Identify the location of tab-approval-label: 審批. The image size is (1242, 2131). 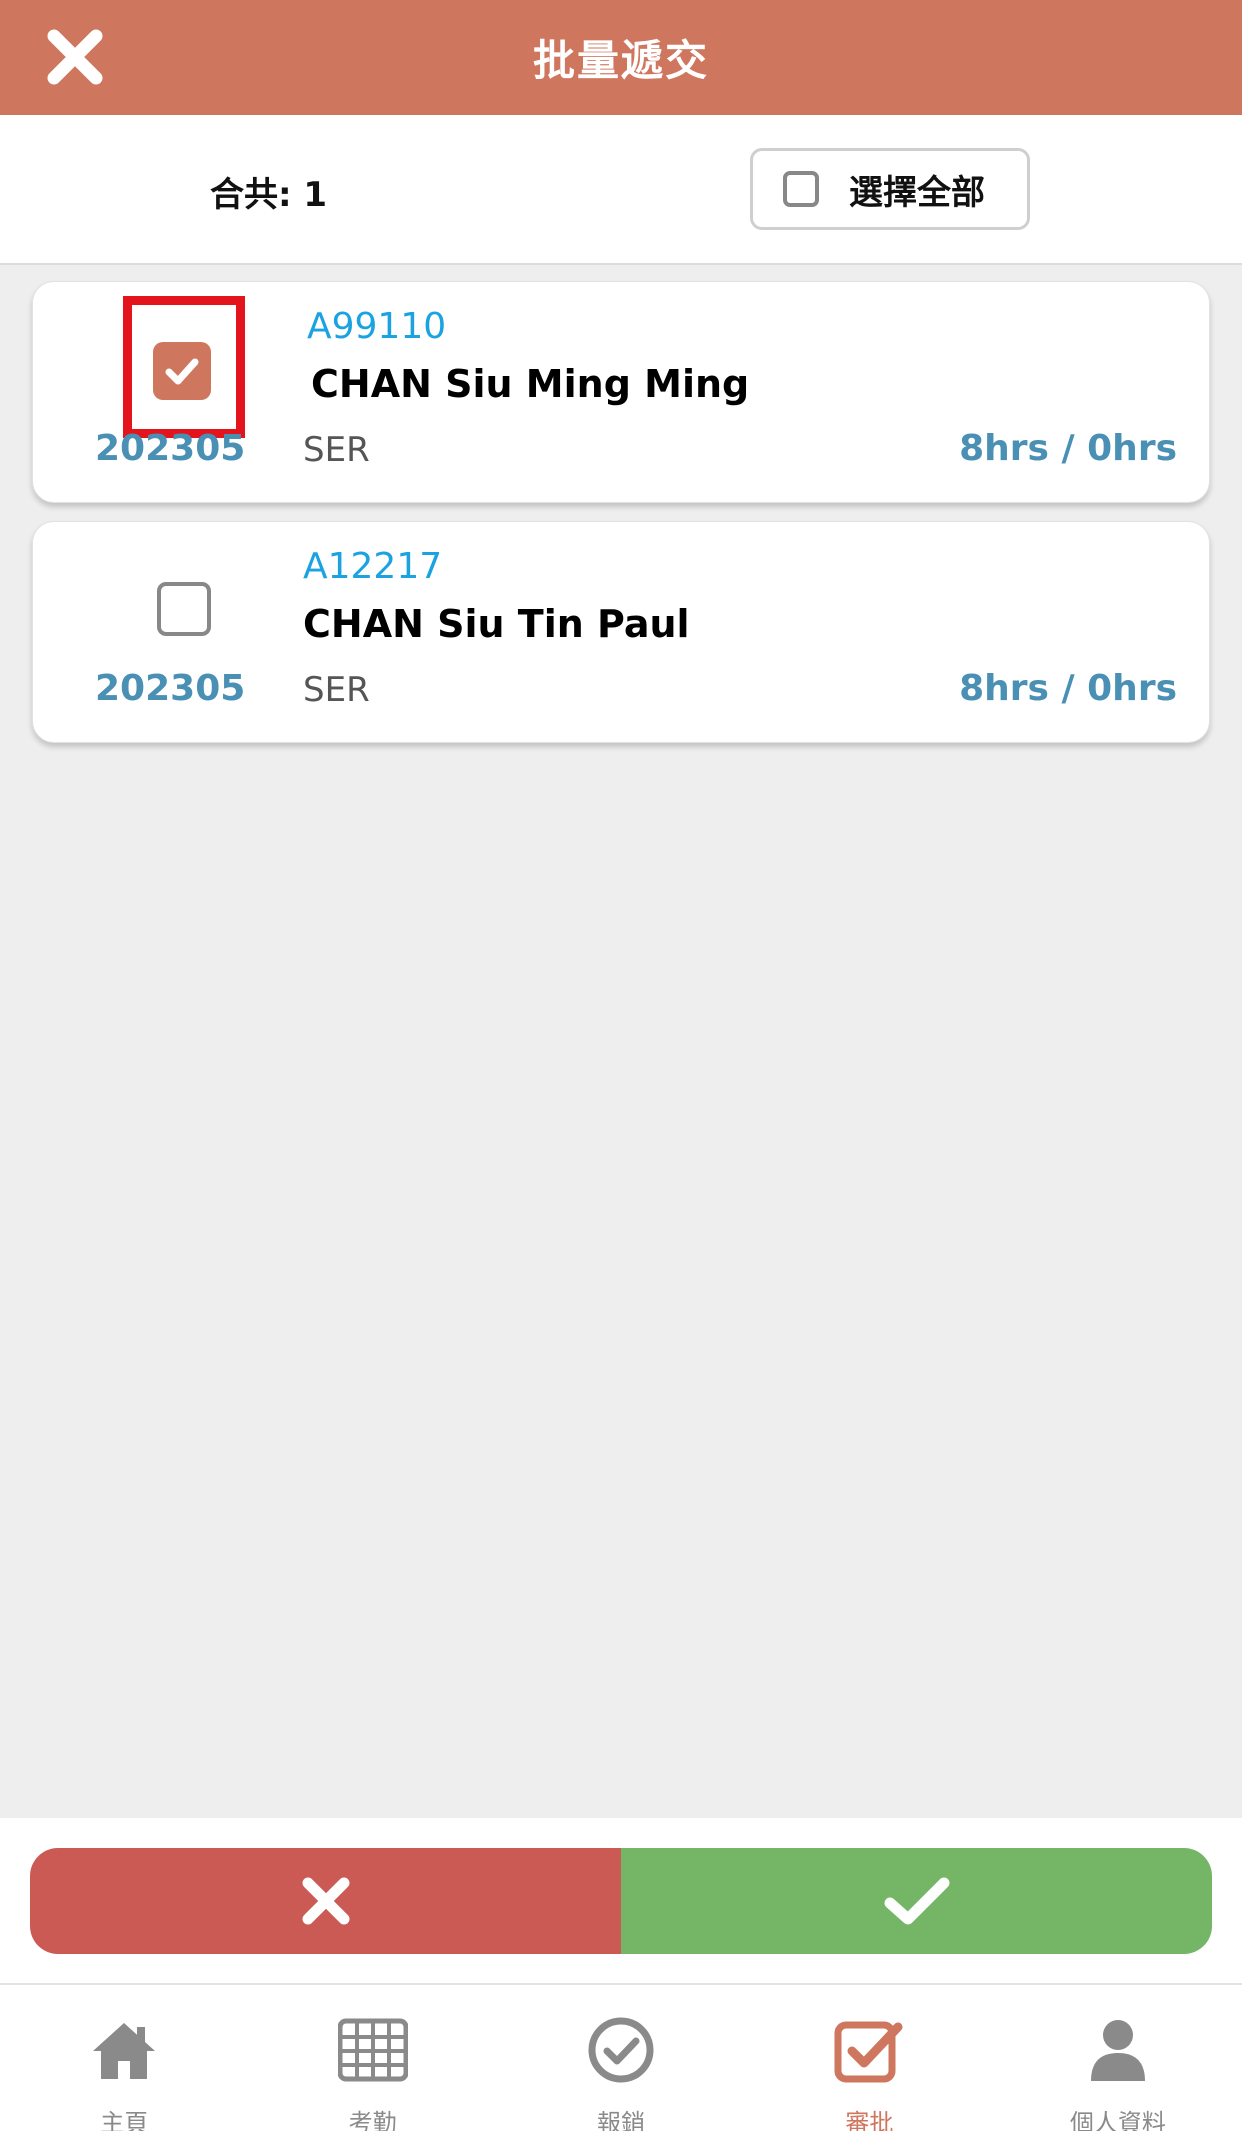
(869, 2120).